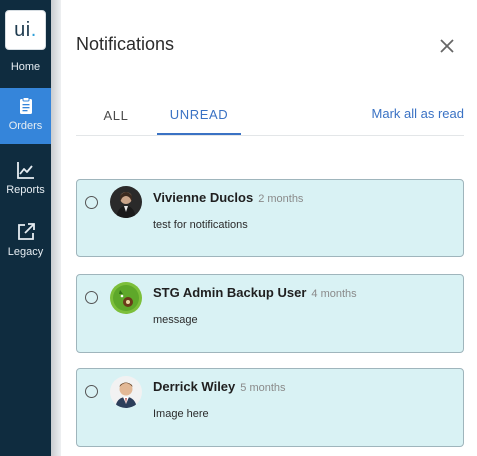 This screenshot has width=477, height=456. What do you see at coordinates (25, 105) in the screenshot?
I see `clipboard-icon` at bounding box center [25, 105].